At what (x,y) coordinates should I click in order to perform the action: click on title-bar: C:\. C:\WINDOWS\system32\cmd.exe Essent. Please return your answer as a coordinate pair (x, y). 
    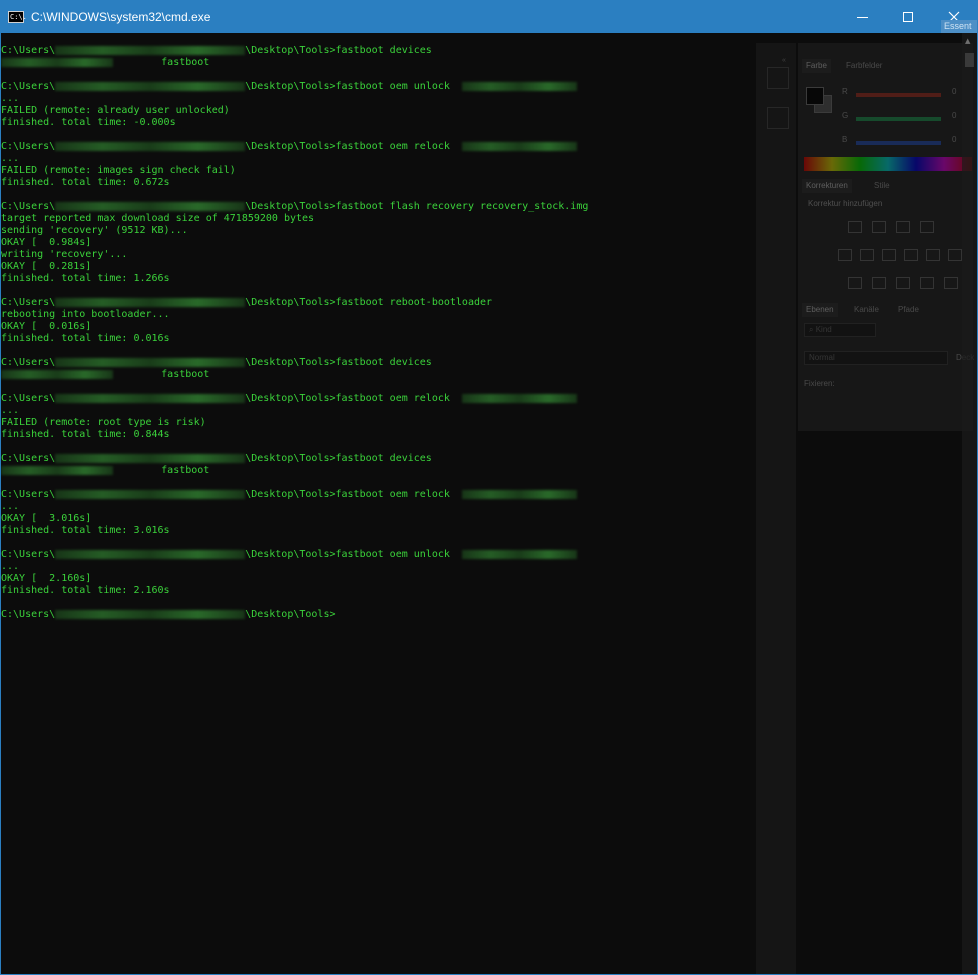
    Looking at the image, I should click on (489, 17).